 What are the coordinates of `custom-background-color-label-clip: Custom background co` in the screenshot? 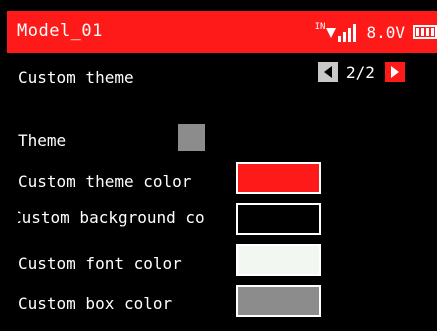 It's located at (118, 220).